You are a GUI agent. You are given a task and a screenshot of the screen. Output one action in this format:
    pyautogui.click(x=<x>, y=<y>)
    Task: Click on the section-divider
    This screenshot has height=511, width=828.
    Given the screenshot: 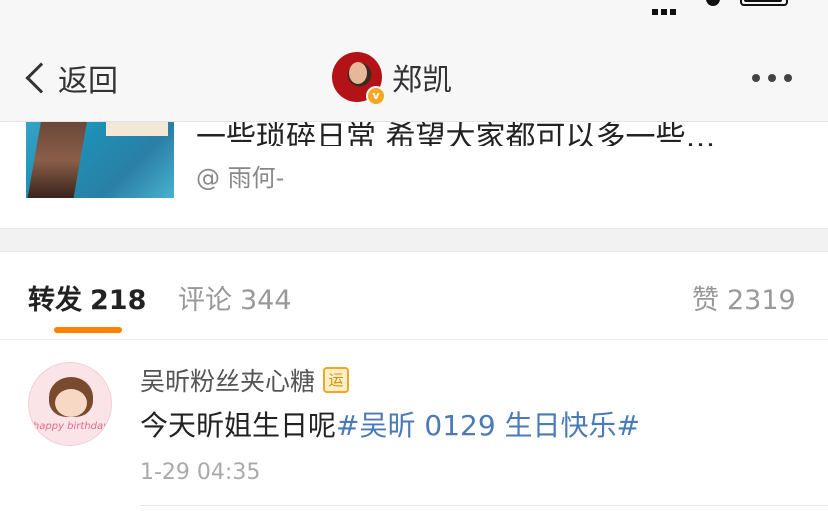 What is the action you would take?
    pyautogui.click(x=414, y=240)
    